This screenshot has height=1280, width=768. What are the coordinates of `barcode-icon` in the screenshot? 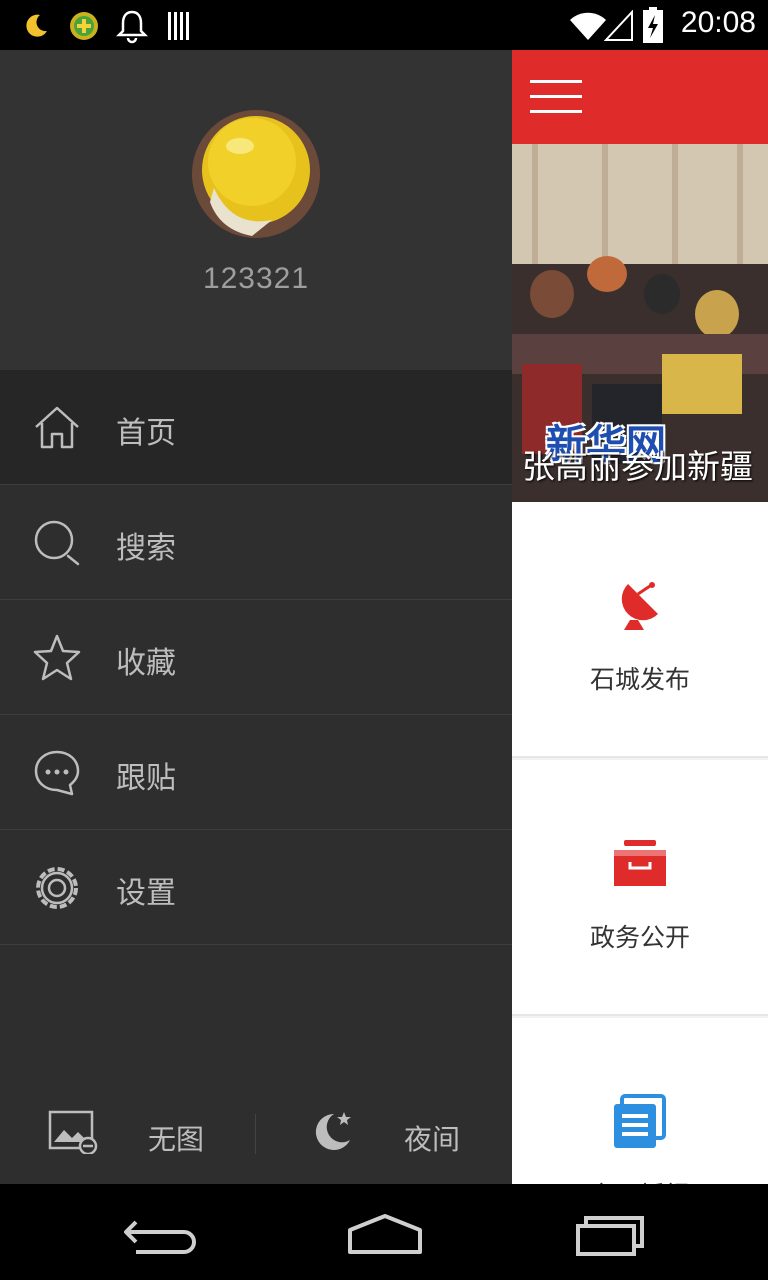 It's located at (178, 26).